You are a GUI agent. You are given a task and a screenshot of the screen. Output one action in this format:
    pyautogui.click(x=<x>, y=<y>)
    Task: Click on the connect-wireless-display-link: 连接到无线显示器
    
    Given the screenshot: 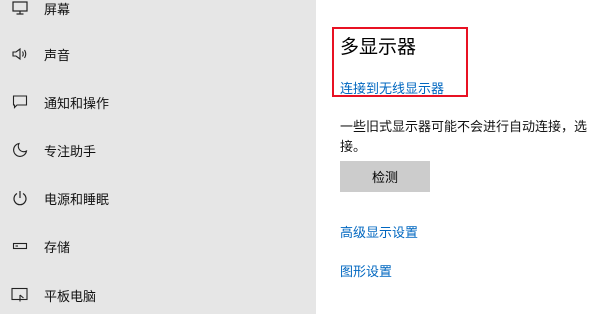 What is the action you would take?
    pyautogui.click(x=392, y=87)
    